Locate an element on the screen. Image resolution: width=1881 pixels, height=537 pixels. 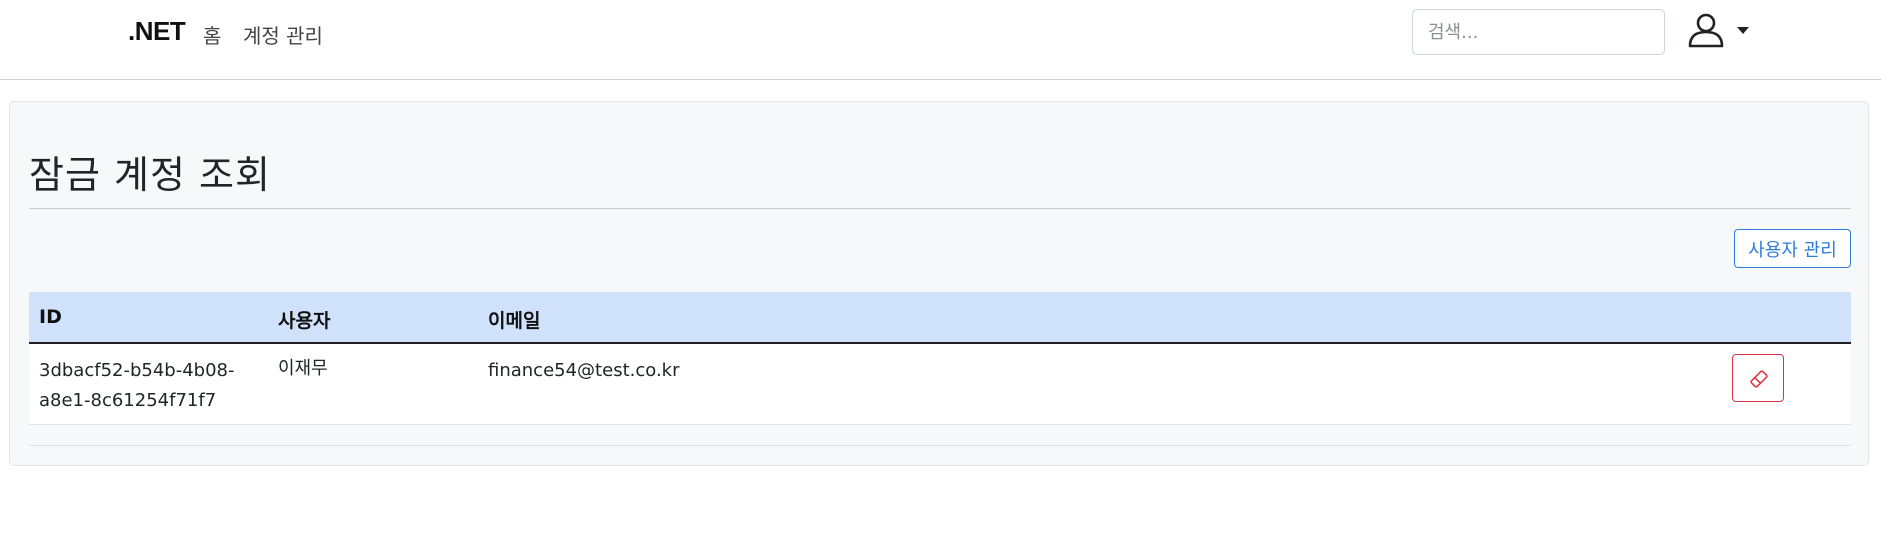
user-management-button: 사용자 관리 is located at coordinates (1792, 248).